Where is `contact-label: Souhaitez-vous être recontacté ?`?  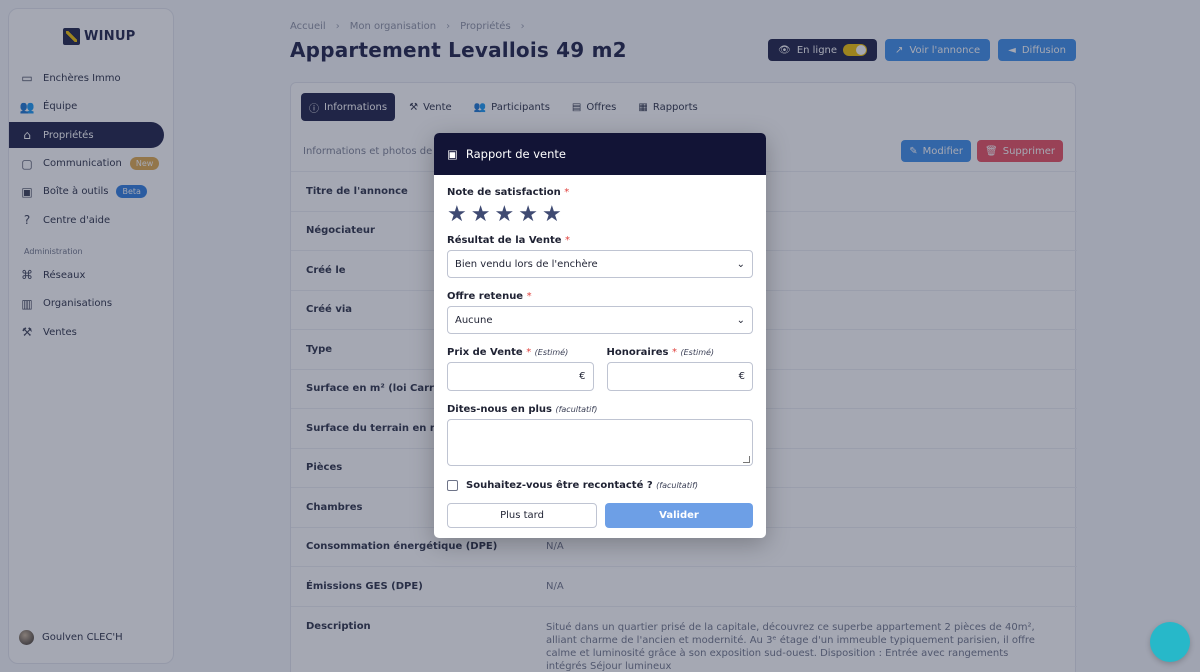 contact-label: Souhaitez-vous être recontacté ? is located at coordinates (559, 485).